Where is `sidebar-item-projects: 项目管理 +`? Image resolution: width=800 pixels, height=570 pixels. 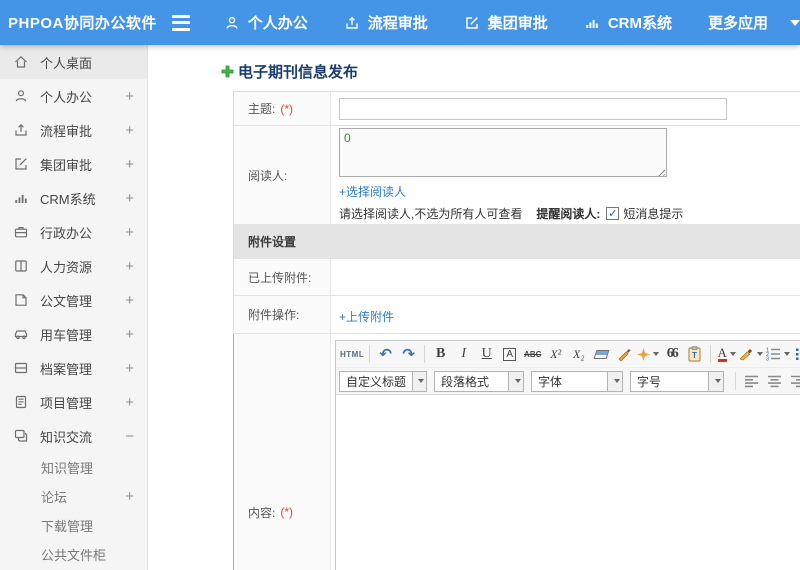 sidebar-item-projects: 项目管理 + is located at coordinates (73, 402).